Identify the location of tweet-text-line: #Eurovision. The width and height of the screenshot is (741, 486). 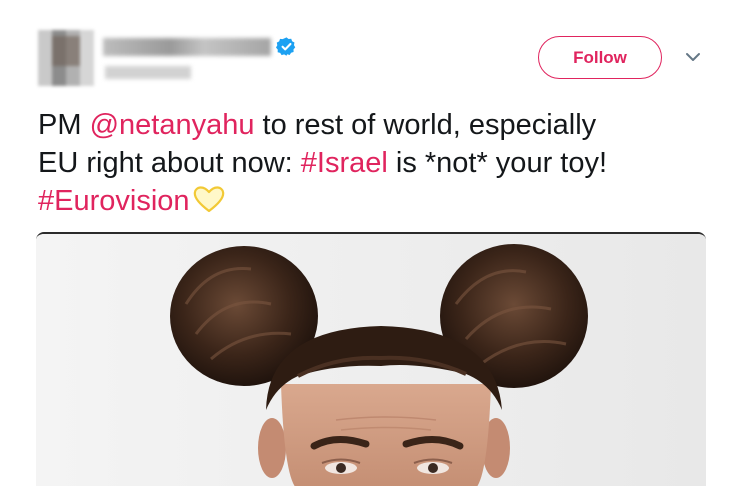
(378, 201).